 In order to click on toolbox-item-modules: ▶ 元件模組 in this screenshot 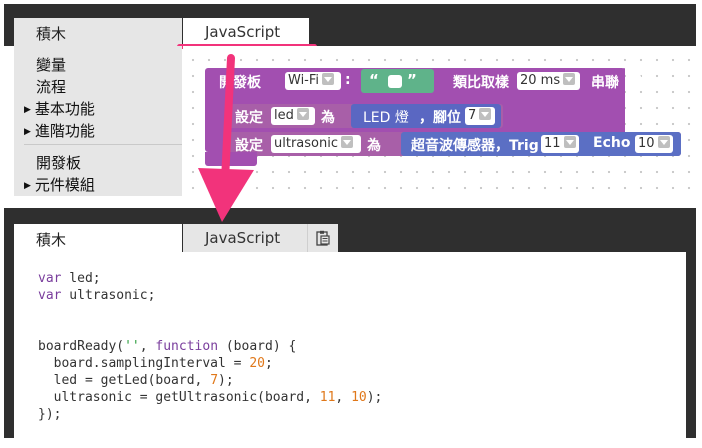, I will do `click(59, 184)`.